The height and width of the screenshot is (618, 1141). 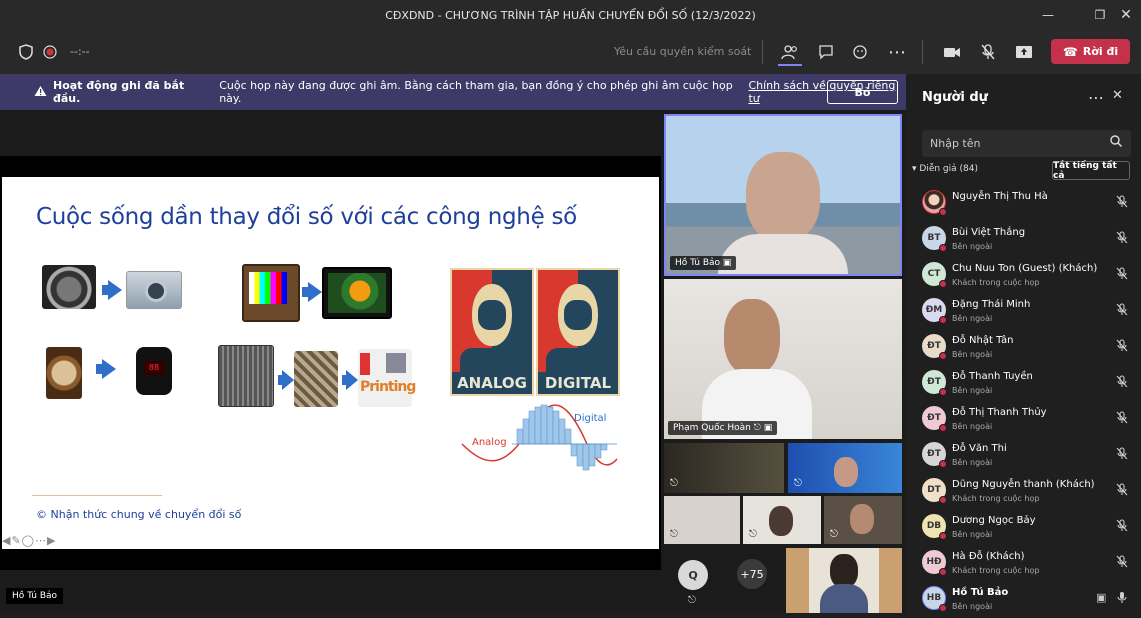 What do you see at coordinates (29, 540) in the screenshot?
I see `slide-navigation-controls: ◀✎◯⋯▶` at bounding box center [29, 540].